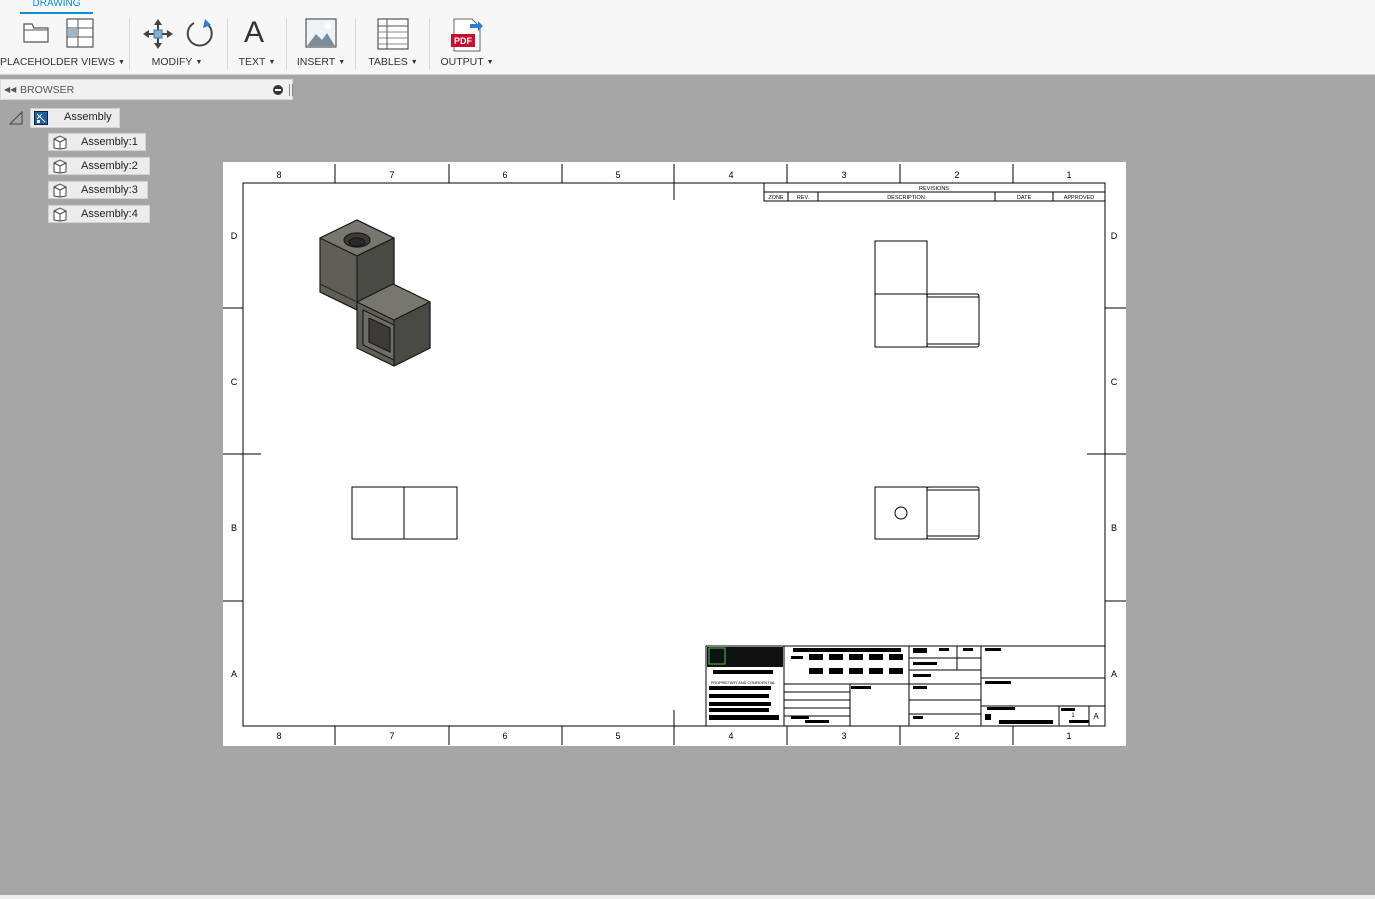  I want to click on tree-item-assembly-4: Assembly:4, so click(99, 214).